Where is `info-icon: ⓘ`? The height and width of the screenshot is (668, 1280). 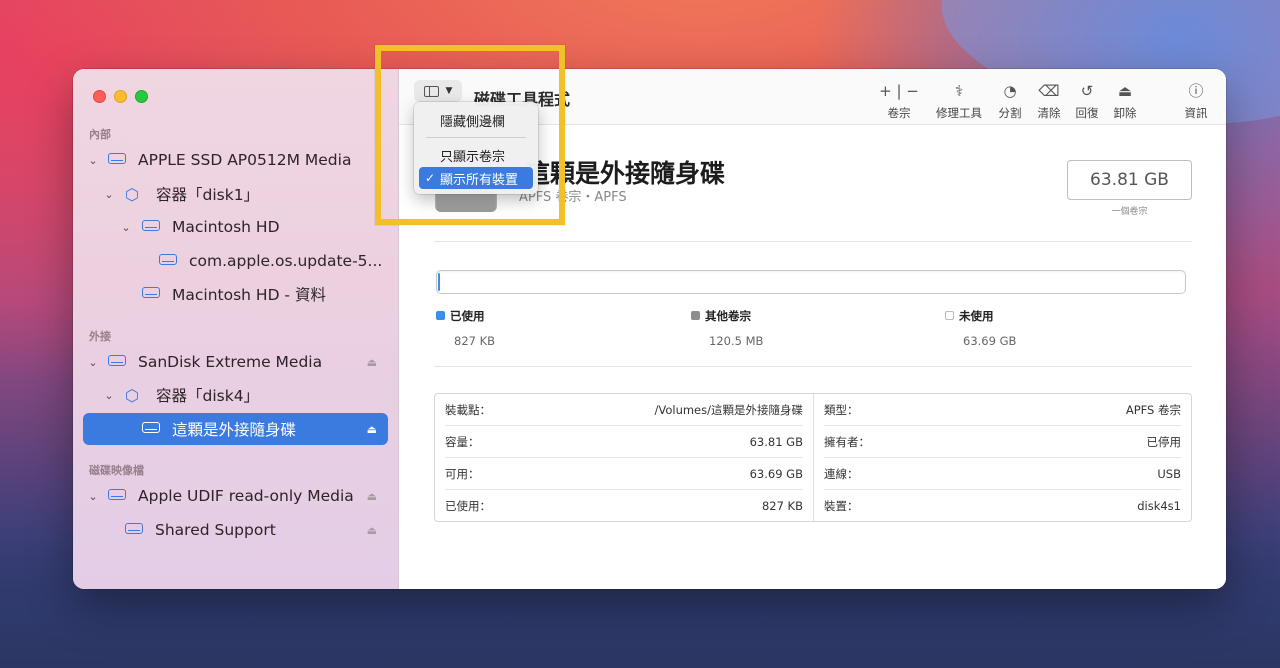
info-icon: ⓘ is located at coordinates (1196, 91).